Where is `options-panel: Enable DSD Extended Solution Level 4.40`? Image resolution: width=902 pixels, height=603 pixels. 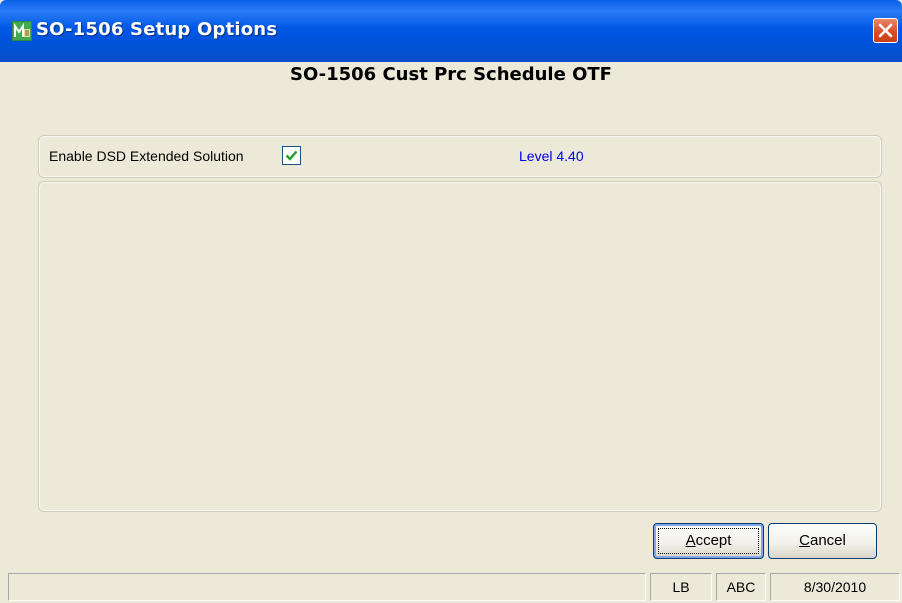
options-panel: Enable DSD Extended Solution Level 4.40 is located at coordinates (460, 156).